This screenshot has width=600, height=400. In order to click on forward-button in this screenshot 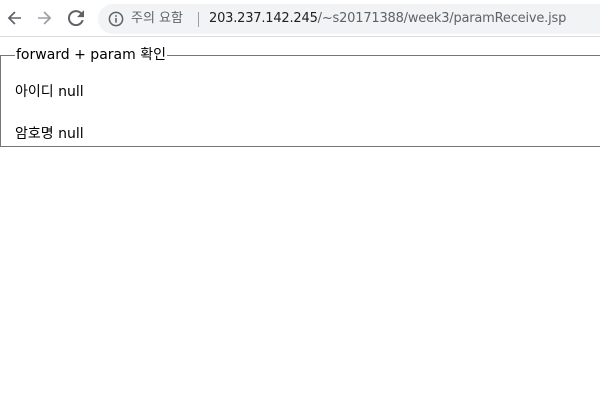, I will do `click(44, 18)`.